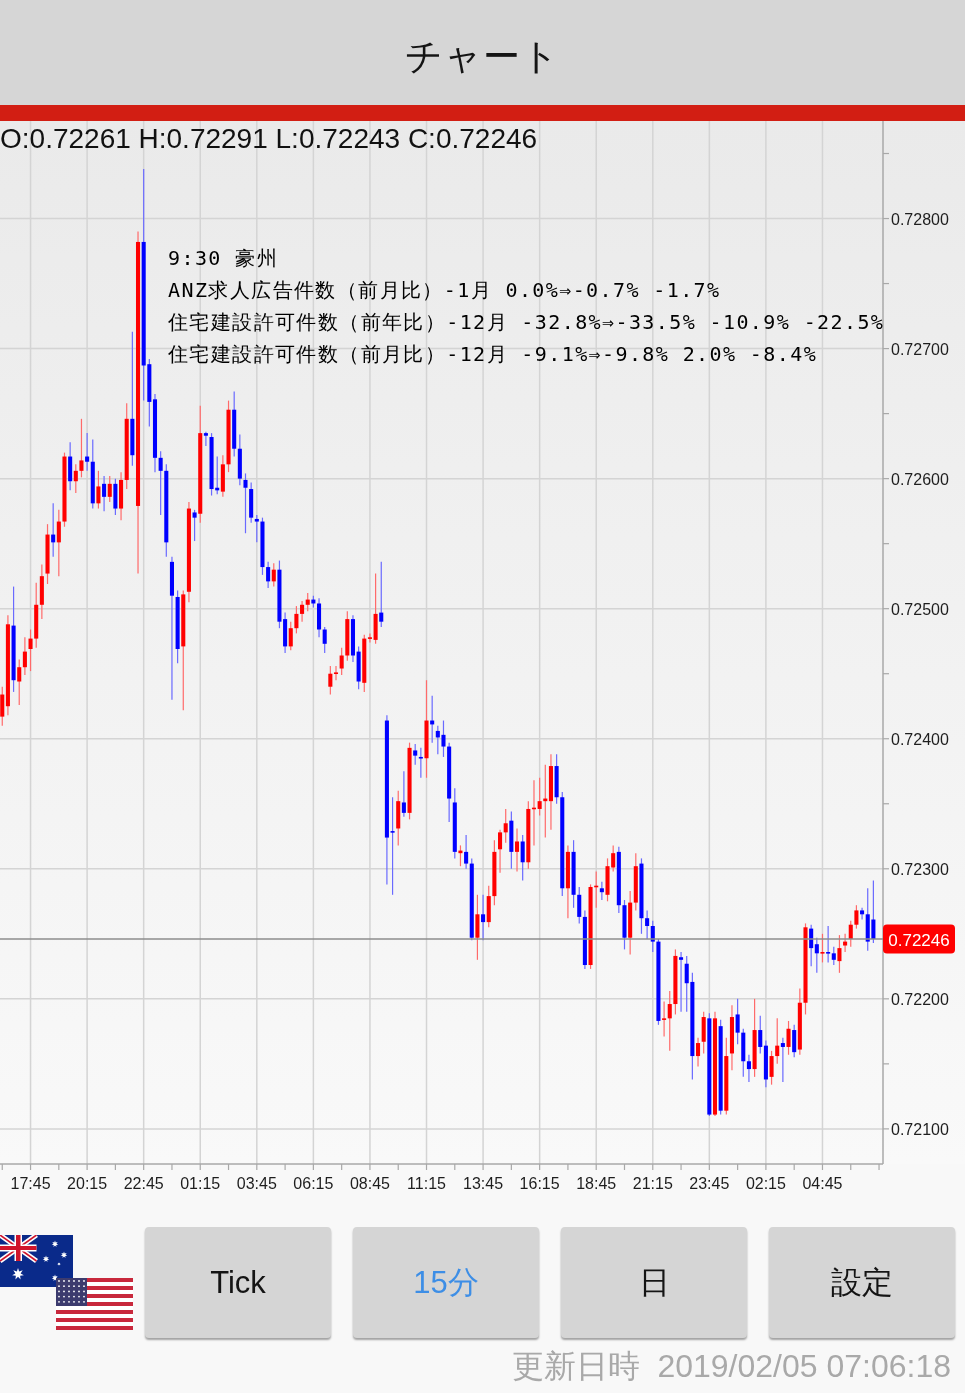  Describe the element at coordinates (87, 1183) in the screenshot. I see `time-axis-label: 20:15` at that location.